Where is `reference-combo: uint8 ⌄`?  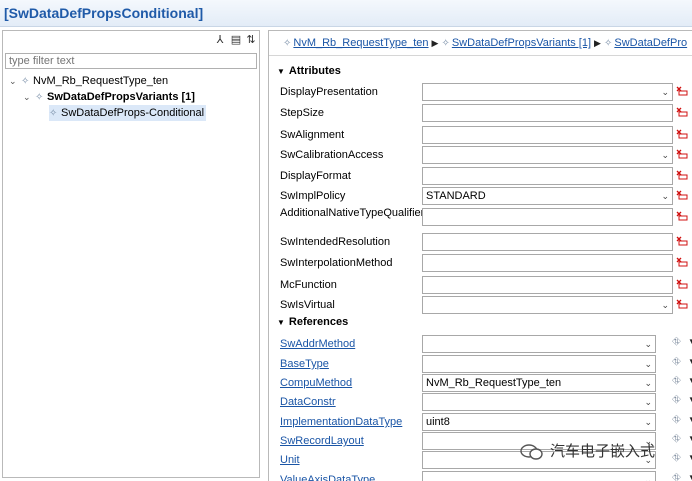 reference-combo: uint8 ⌄ is located at coordinates (539, 422).